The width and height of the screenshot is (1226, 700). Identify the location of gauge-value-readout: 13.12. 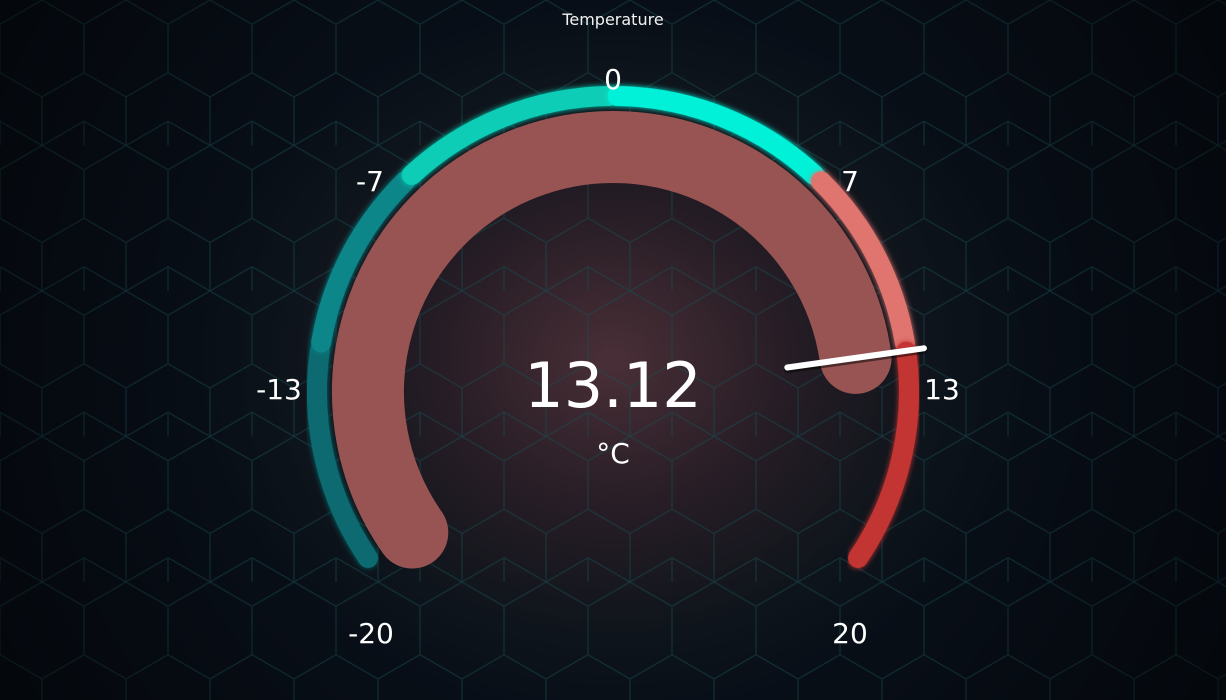
(613, 385).